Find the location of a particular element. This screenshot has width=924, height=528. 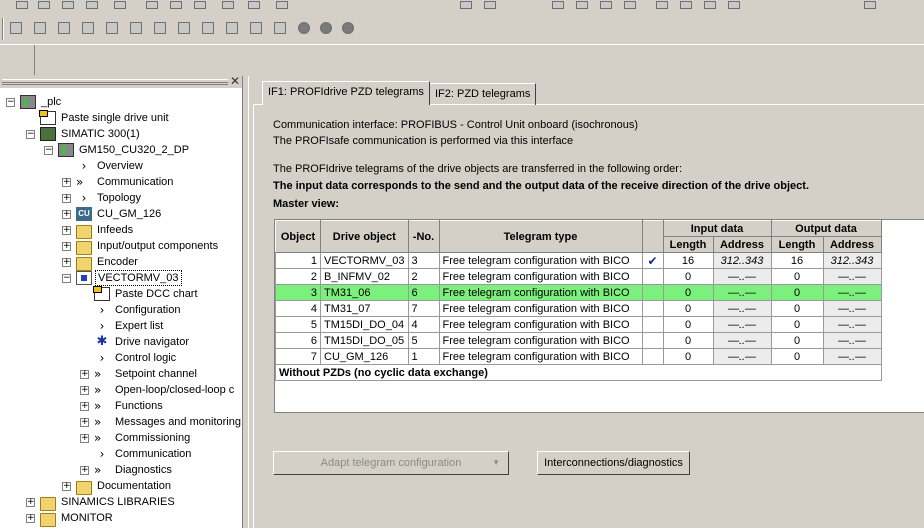

tree-item: Paste DCC chart is located at coordinates (121, 294).